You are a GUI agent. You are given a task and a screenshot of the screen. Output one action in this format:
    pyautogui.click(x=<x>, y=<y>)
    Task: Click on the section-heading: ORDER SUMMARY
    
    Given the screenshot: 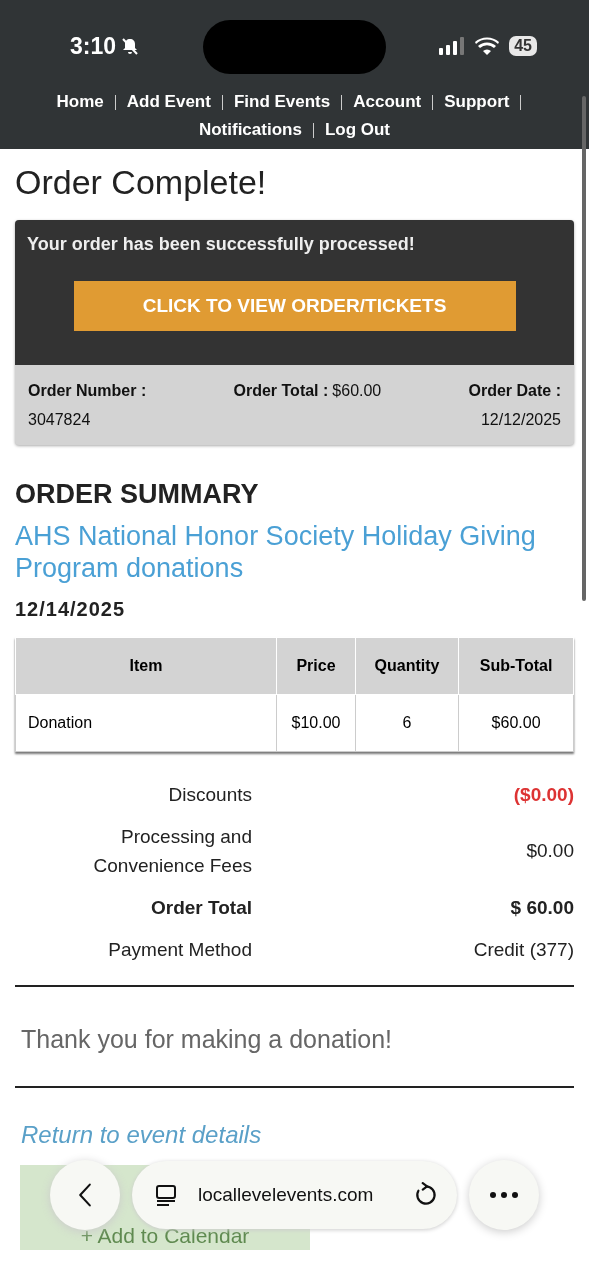 What is the action you would take?
    pyautogui.click(x=137, y=494)
    